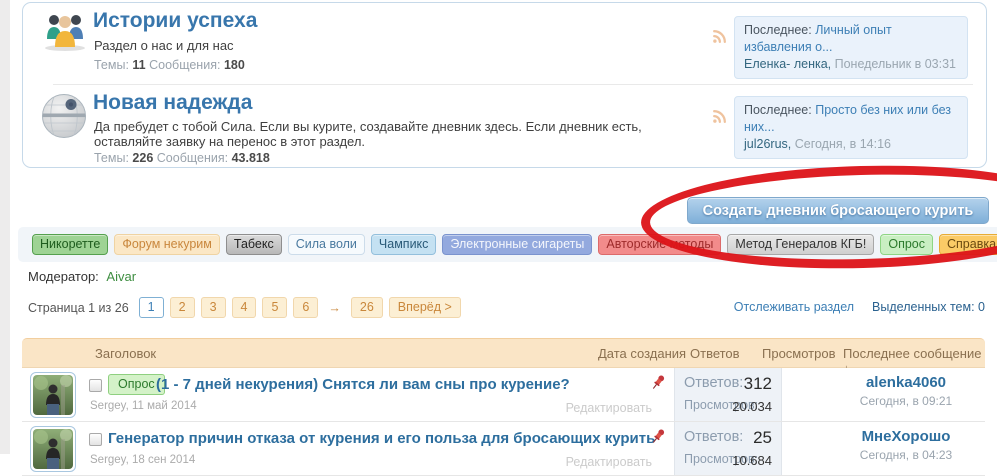 Image resolution: width=997 pixels, height=476 pixels. What do you see at coordinates (306, 307) in the screenshot?
I see `page-button-6: 6` at bounding box center [306, 307].